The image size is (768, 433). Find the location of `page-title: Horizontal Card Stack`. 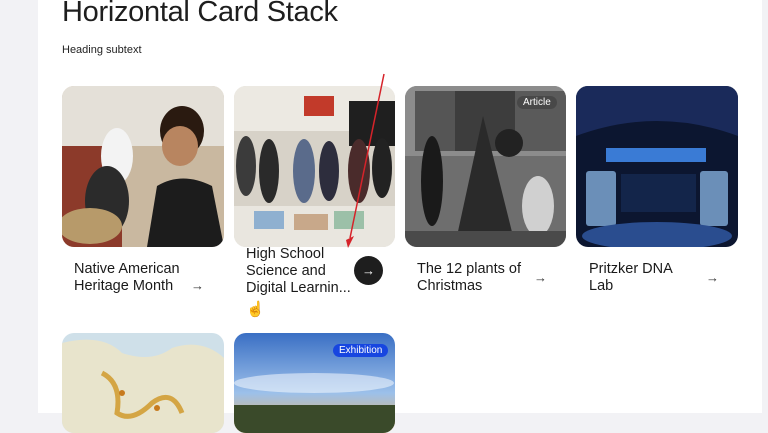

page-title: Horizontal Card Stack is located at coordinates (200, 14).